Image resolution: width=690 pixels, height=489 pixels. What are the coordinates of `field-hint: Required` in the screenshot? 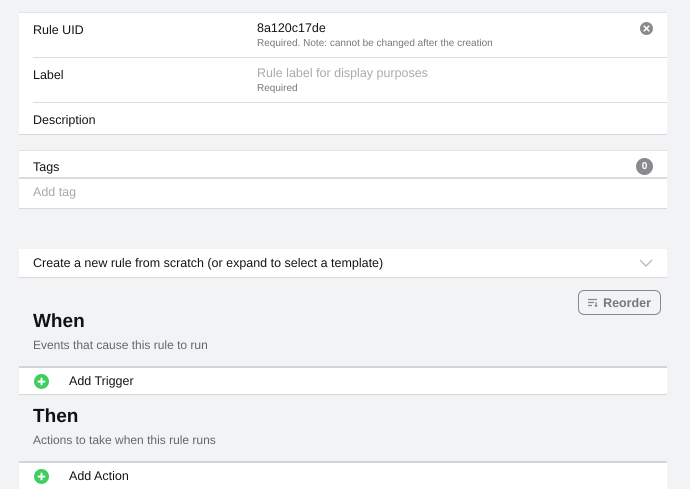 It's located at (277, 88).